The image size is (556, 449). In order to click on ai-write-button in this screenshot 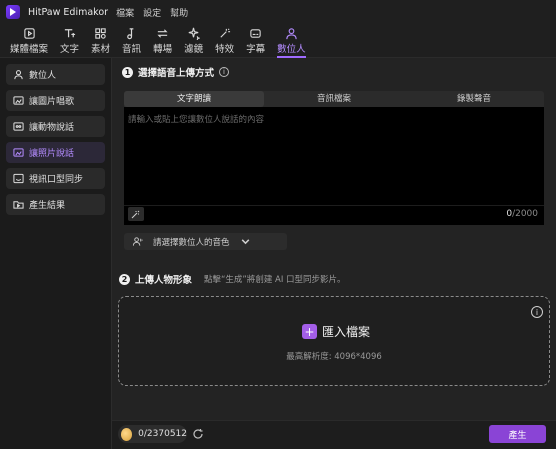, I will do `click(136, 214)`.